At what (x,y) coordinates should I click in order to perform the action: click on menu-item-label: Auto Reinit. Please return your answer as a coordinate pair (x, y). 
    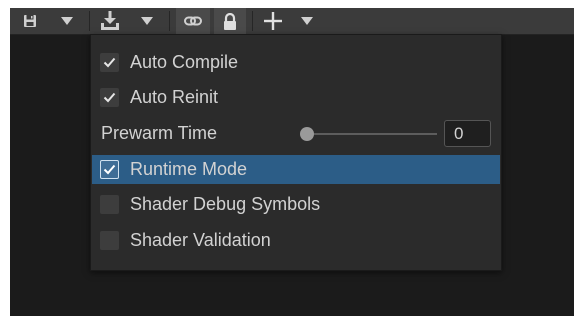
    Looking at the image, I should click on (174, 97).